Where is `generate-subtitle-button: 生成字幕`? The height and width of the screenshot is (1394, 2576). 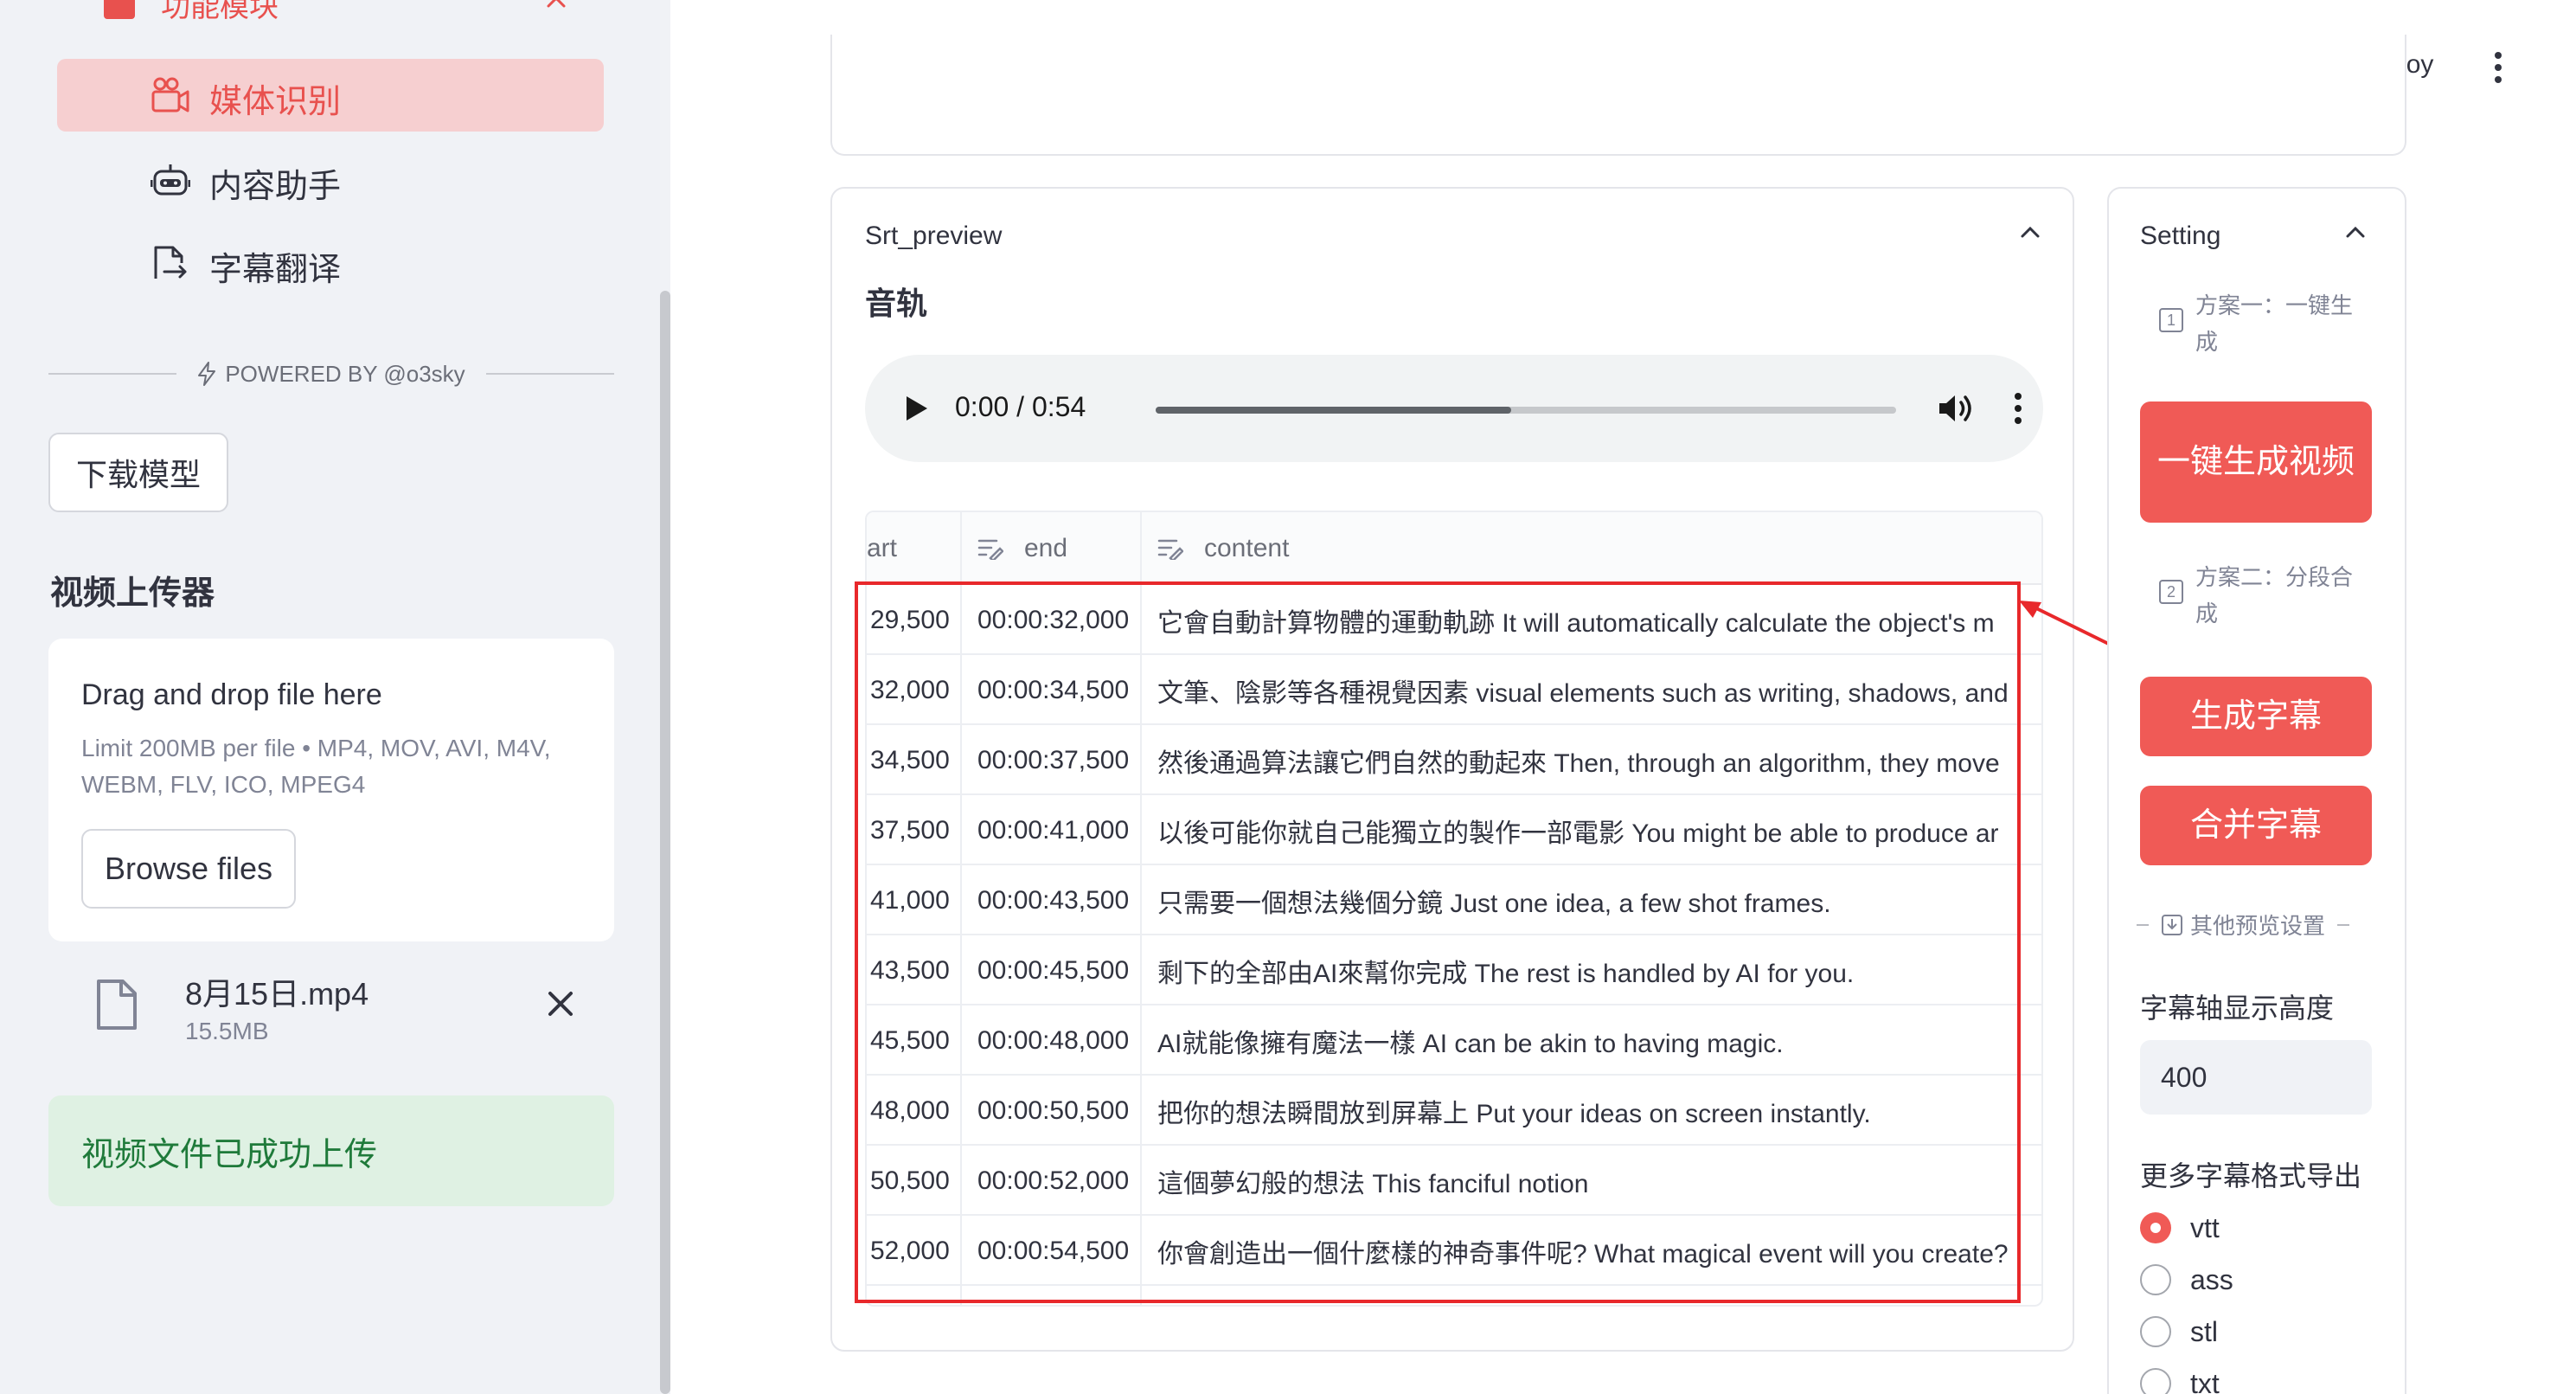 generate-subtitle-button: 生成字幕 is located at coordinates (2256, 716).